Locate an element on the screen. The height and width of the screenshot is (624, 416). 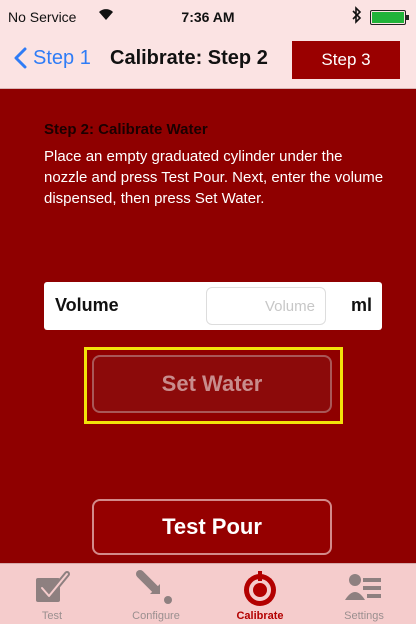
tab-test: Test is located at coordinates (52, 594).